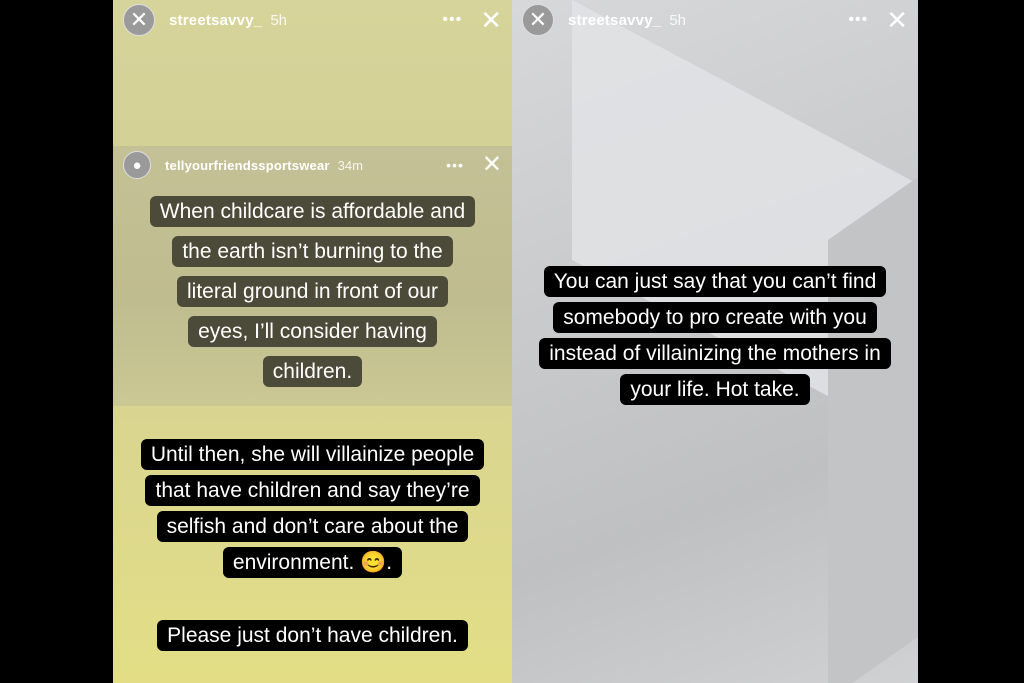 The image size is (1024, 683). What do you see at coordinates (312, 490) in the screenshot?
I see `caption-line: that have children and say they’re` at bounding box center [312, 490].